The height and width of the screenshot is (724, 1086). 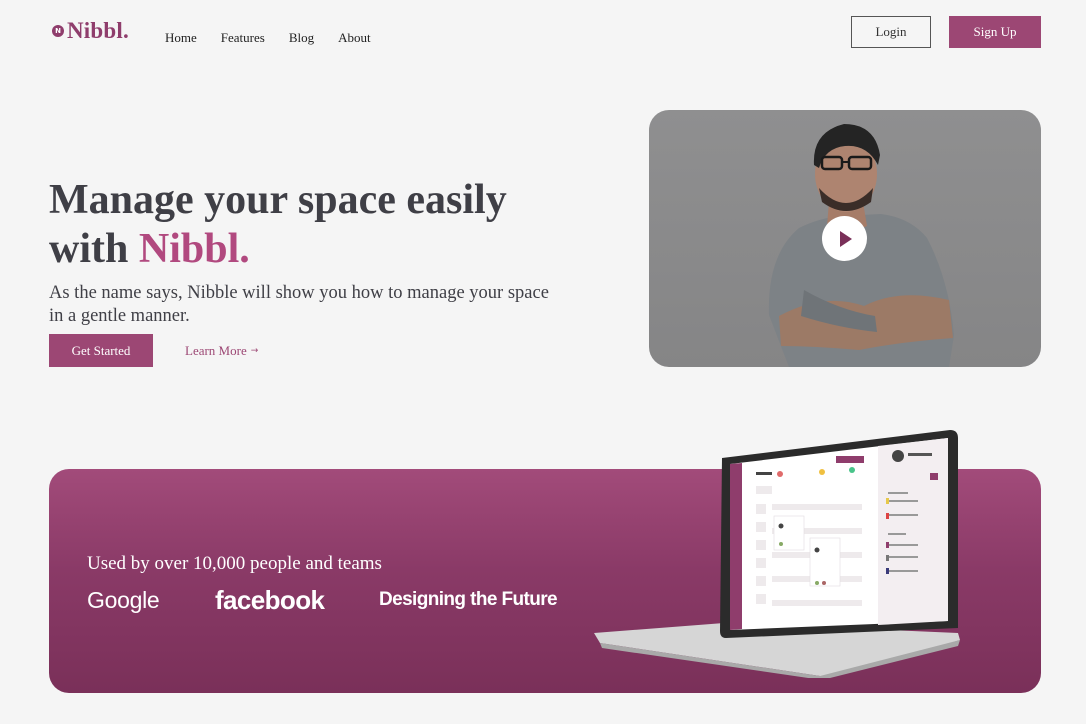 What do you see at coordinates (777, 554) in the screenshot?
I see `laptop-mockup-image` at bounding box center [777, 554].